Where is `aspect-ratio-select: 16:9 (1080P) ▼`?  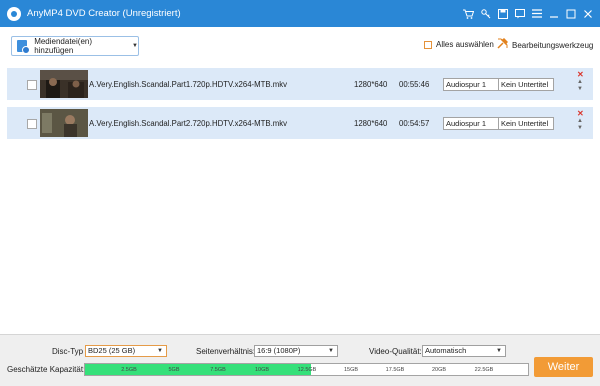 aspect-ratio-select: 16:9 (1080P) ▼ is located at coordinates (296, 351).